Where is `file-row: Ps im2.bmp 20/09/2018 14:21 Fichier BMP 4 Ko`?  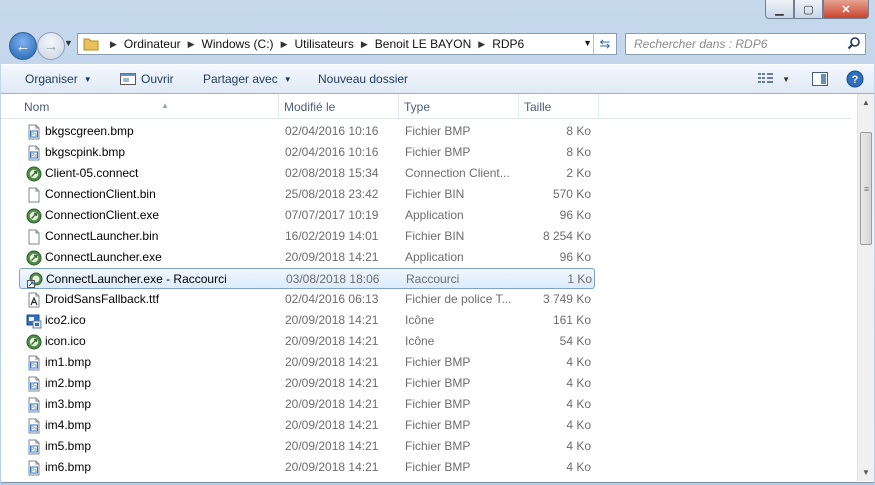 file-row: Ps im2.bmp 20/09/2018 14:21 Fichier BMP 4 Ko is located at coordinates (426, 383).